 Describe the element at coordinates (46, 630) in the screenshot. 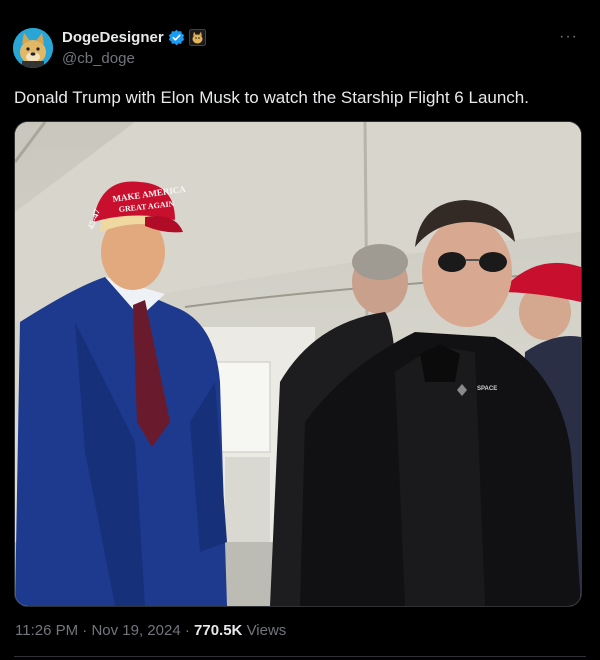

I see `post-time: 11:26 PM` at that location.